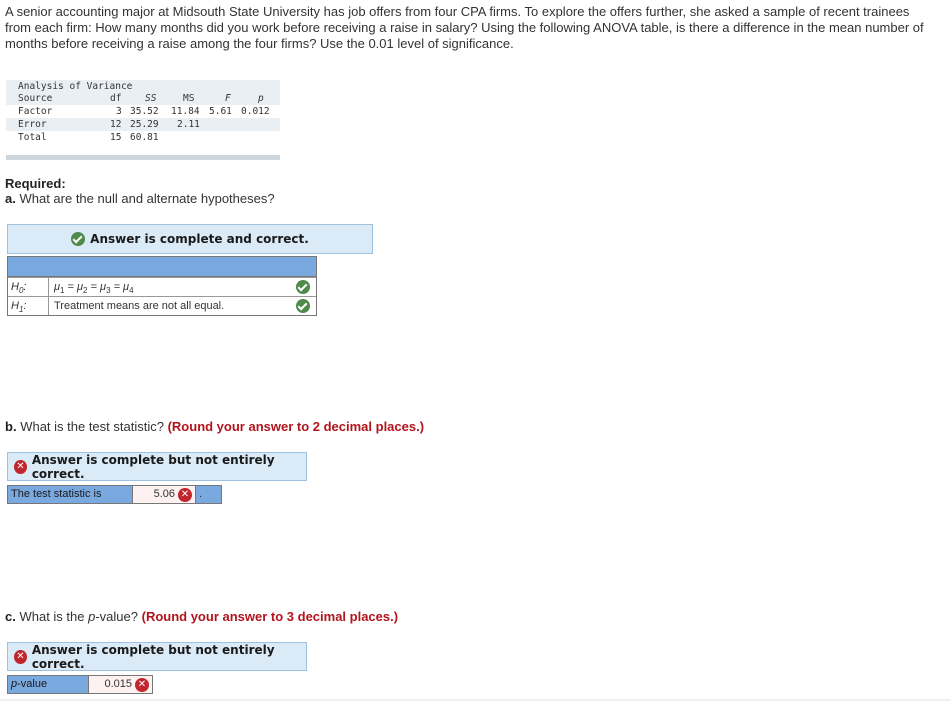  What do you see at coordinates (143, 149) in the screenshot?
I see `anova-spacer` at bounding box center [143, 149].